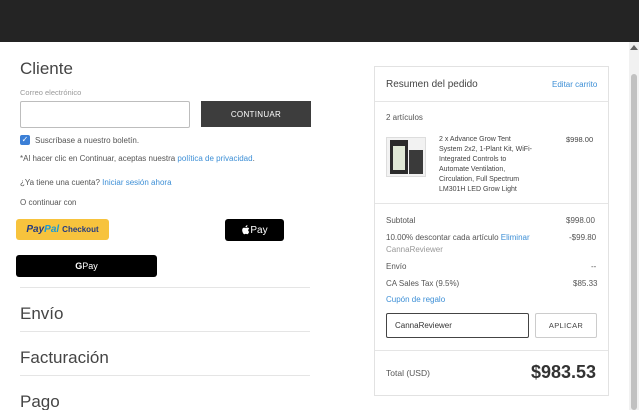  Describe the element at coordinates (585, 283) in the screenshot. I see `tax-value: $85.33` at that location.